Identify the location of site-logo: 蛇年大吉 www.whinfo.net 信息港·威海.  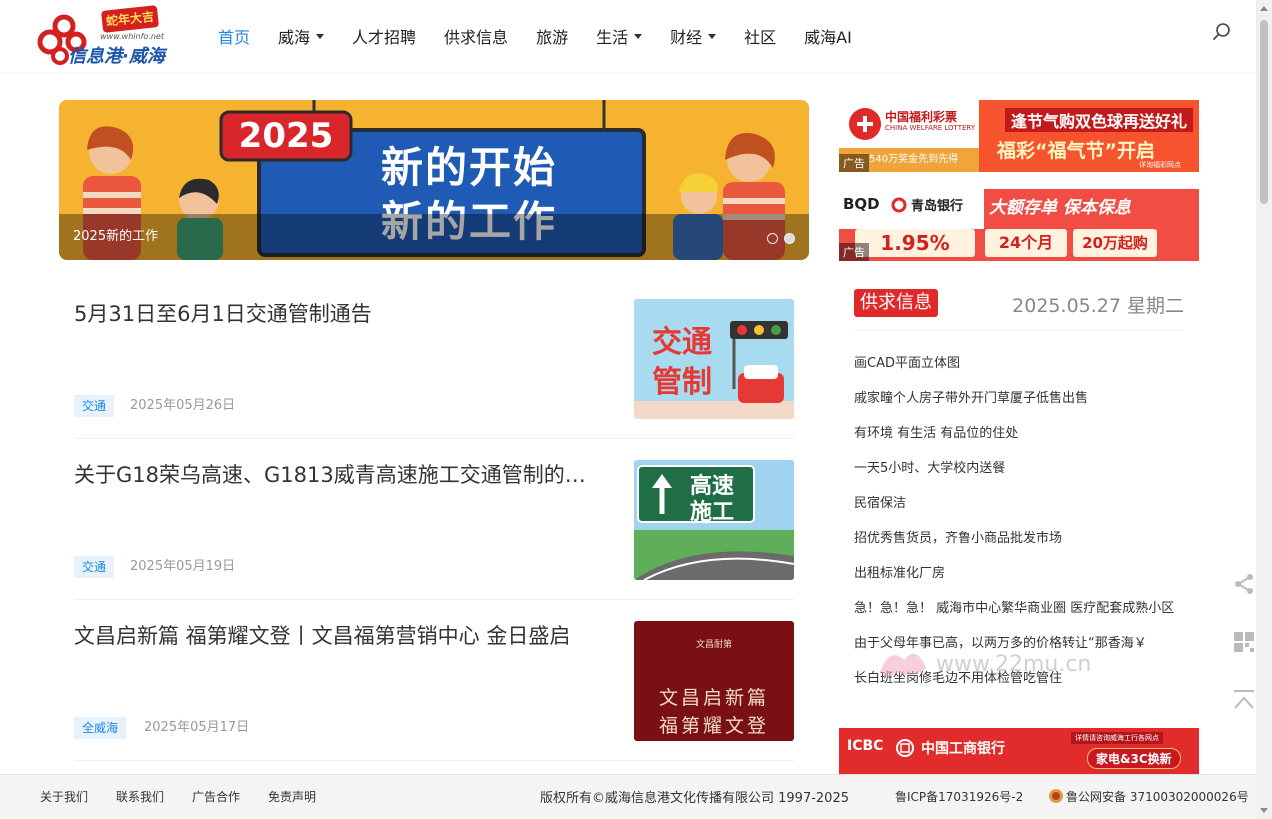
(112, 36).